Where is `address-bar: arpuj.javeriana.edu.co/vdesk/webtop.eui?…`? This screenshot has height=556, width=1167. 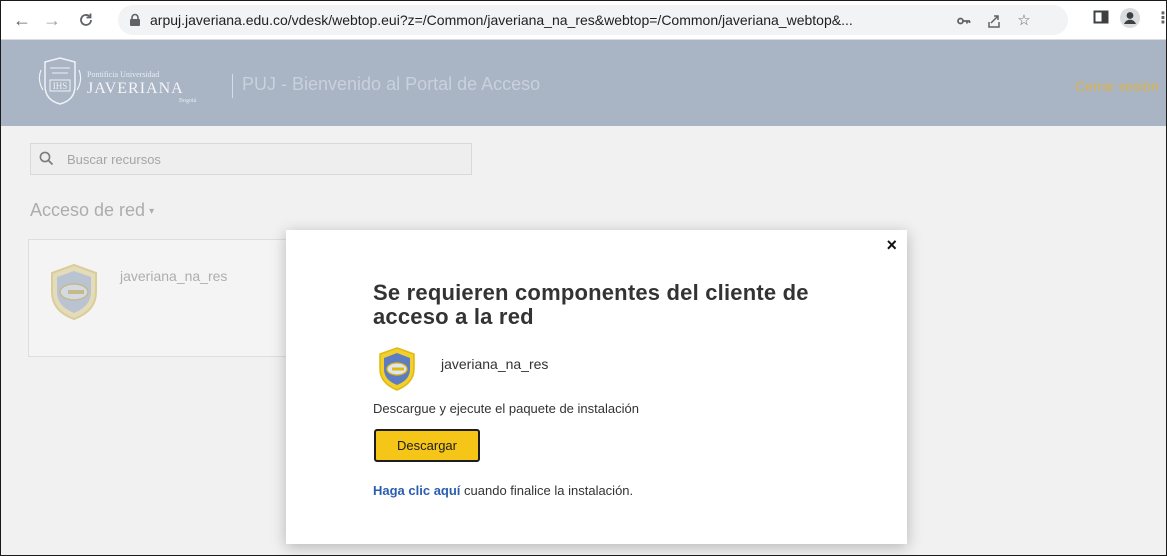 address-bar: arpuj.javeriana.edu.co/vdesk/webtop.eui?… is located at coordinates (593, 20).